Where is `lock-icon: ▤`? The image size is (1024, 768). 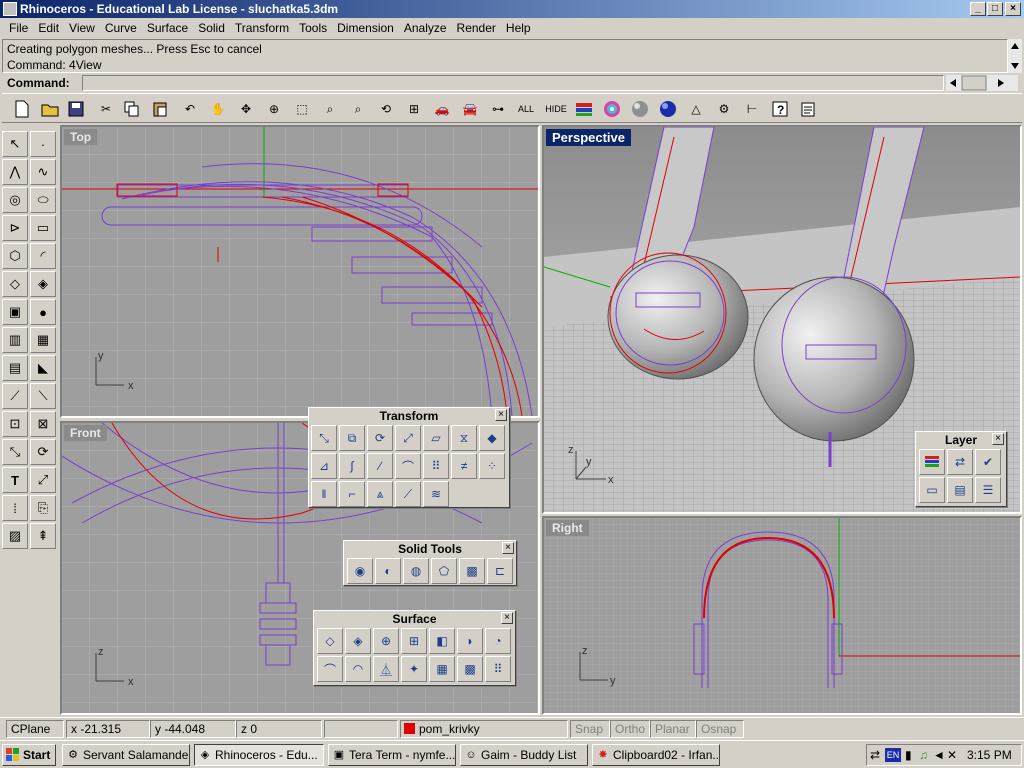
lock-icon: ▤ is located at coordinates (15, 368).